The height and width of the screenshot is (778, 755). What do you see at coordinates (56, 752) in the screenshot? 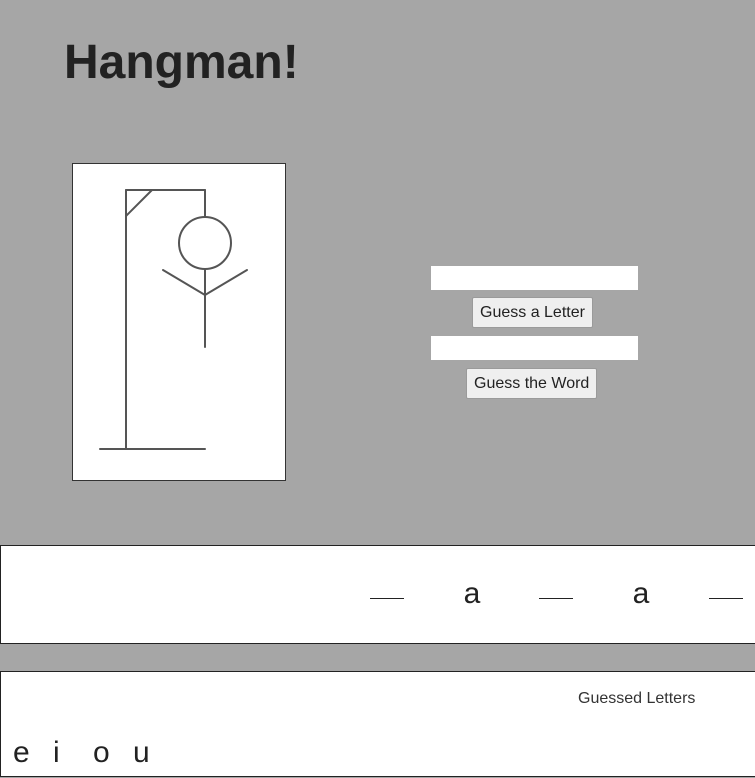
I see `guessed-letter: i` at bounding box center [56, 752].